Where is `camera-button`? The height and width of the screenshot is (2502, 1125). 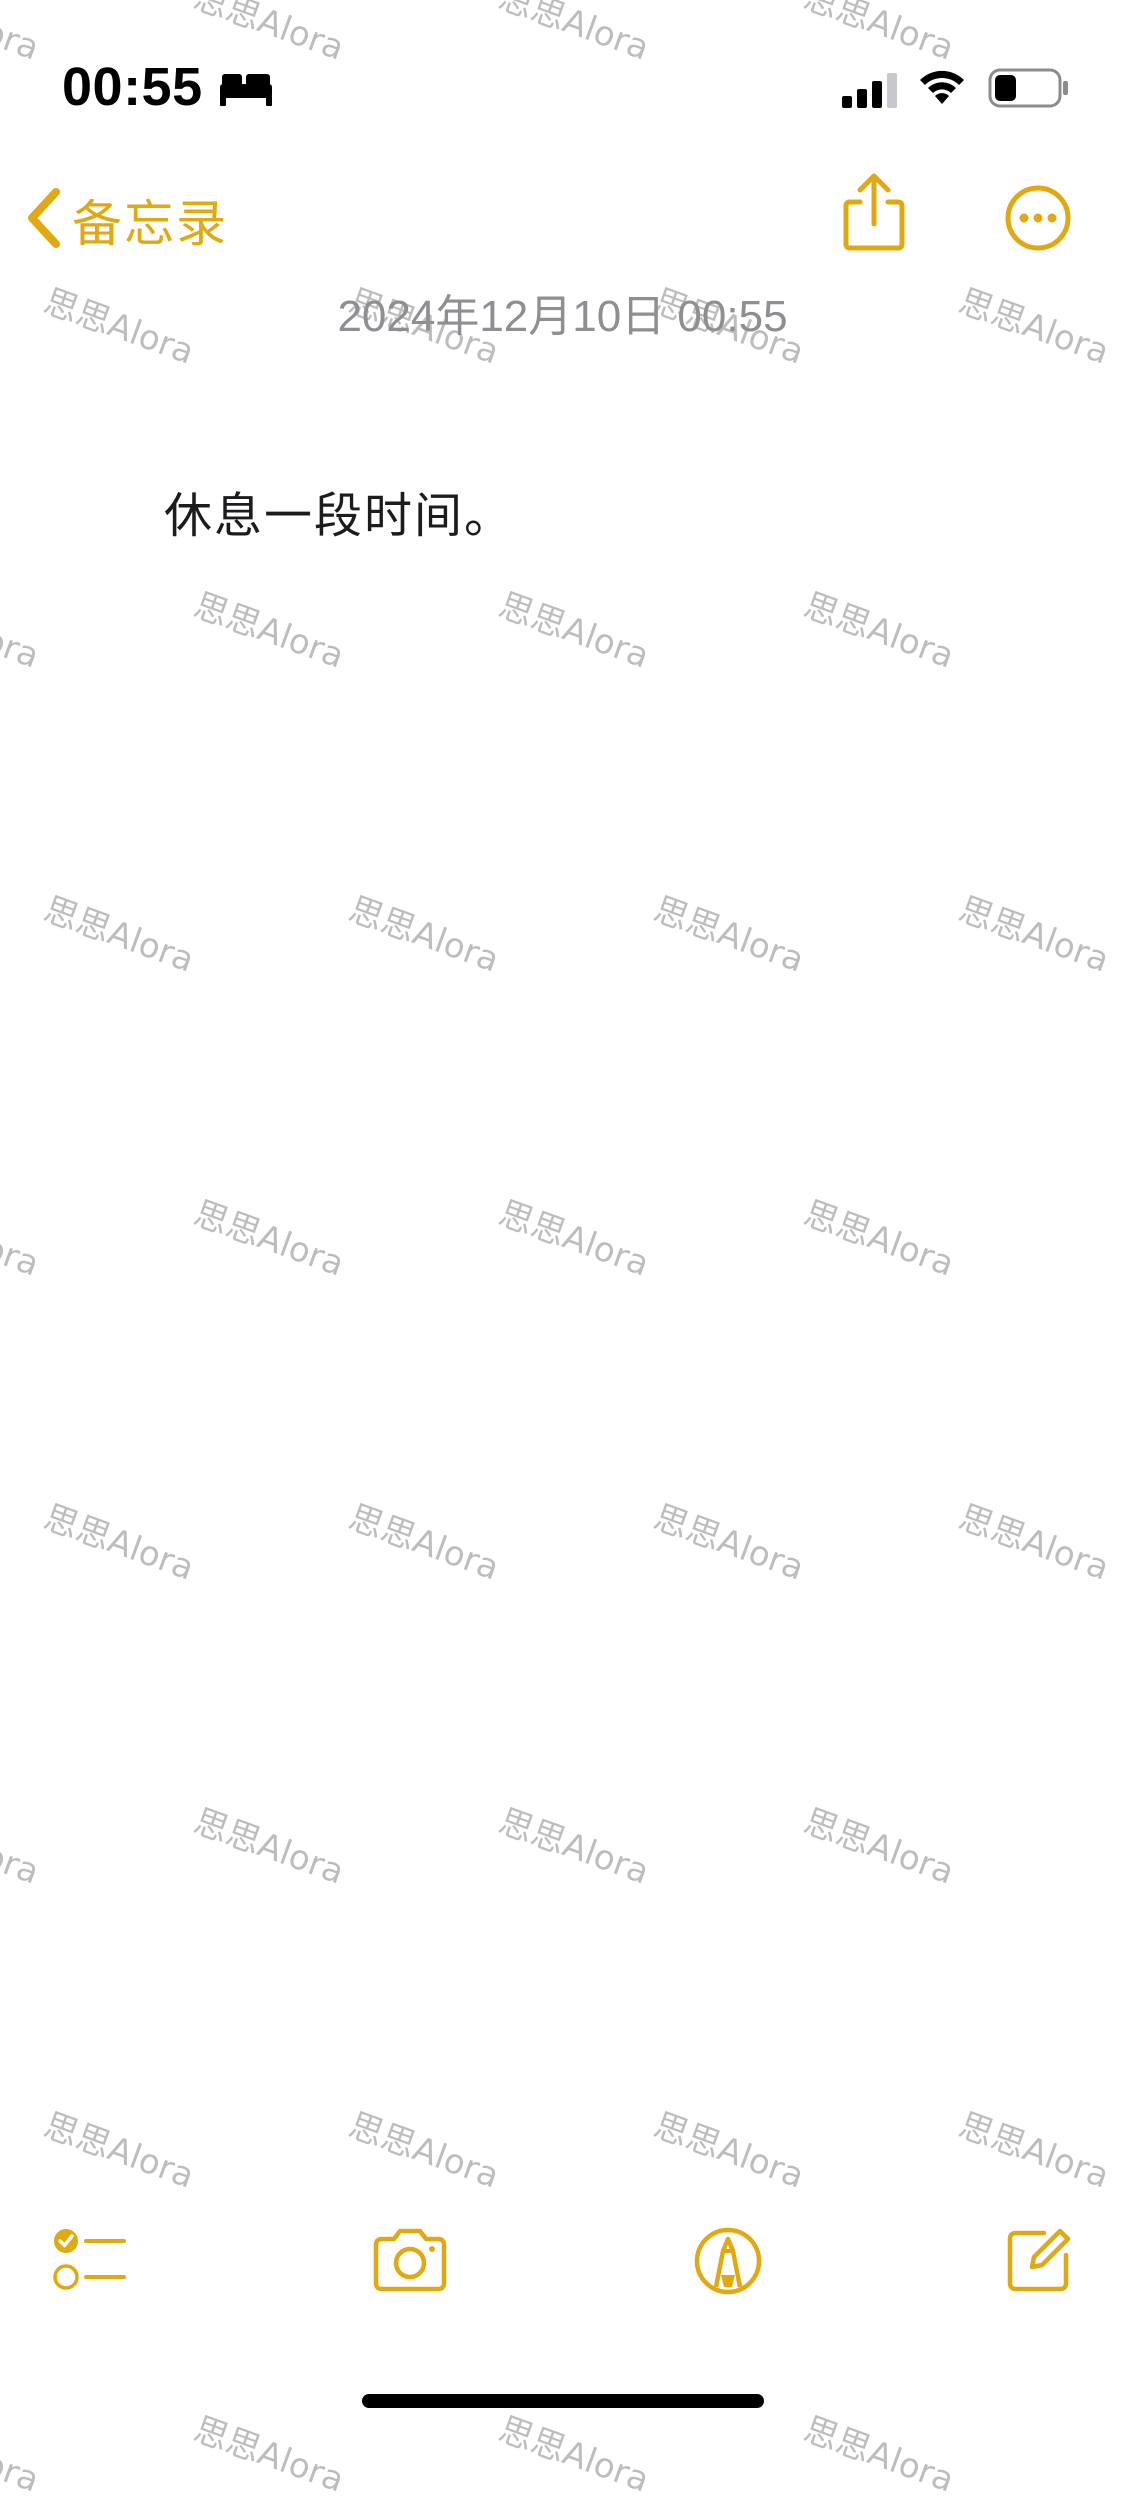 camera-button is located at coordinates (410, 2261).